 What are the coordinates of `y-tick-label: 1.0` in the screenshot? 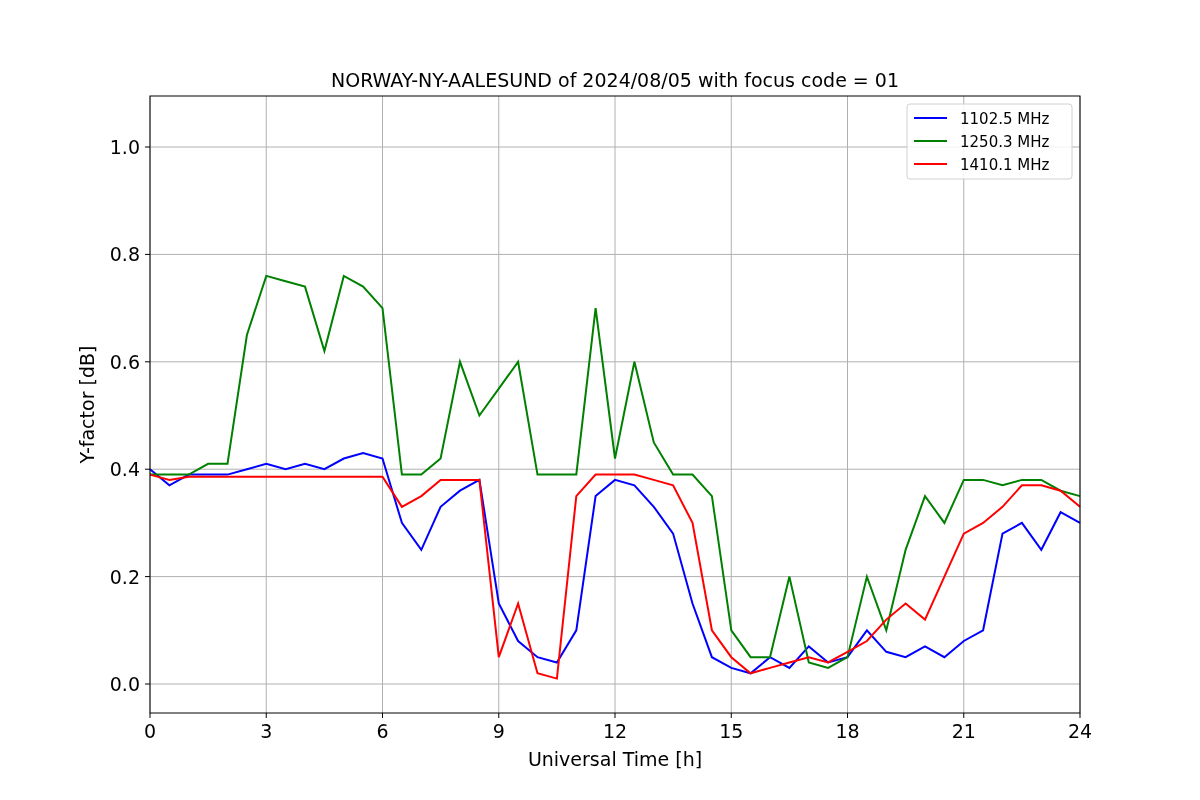 It's located at (124, 147).